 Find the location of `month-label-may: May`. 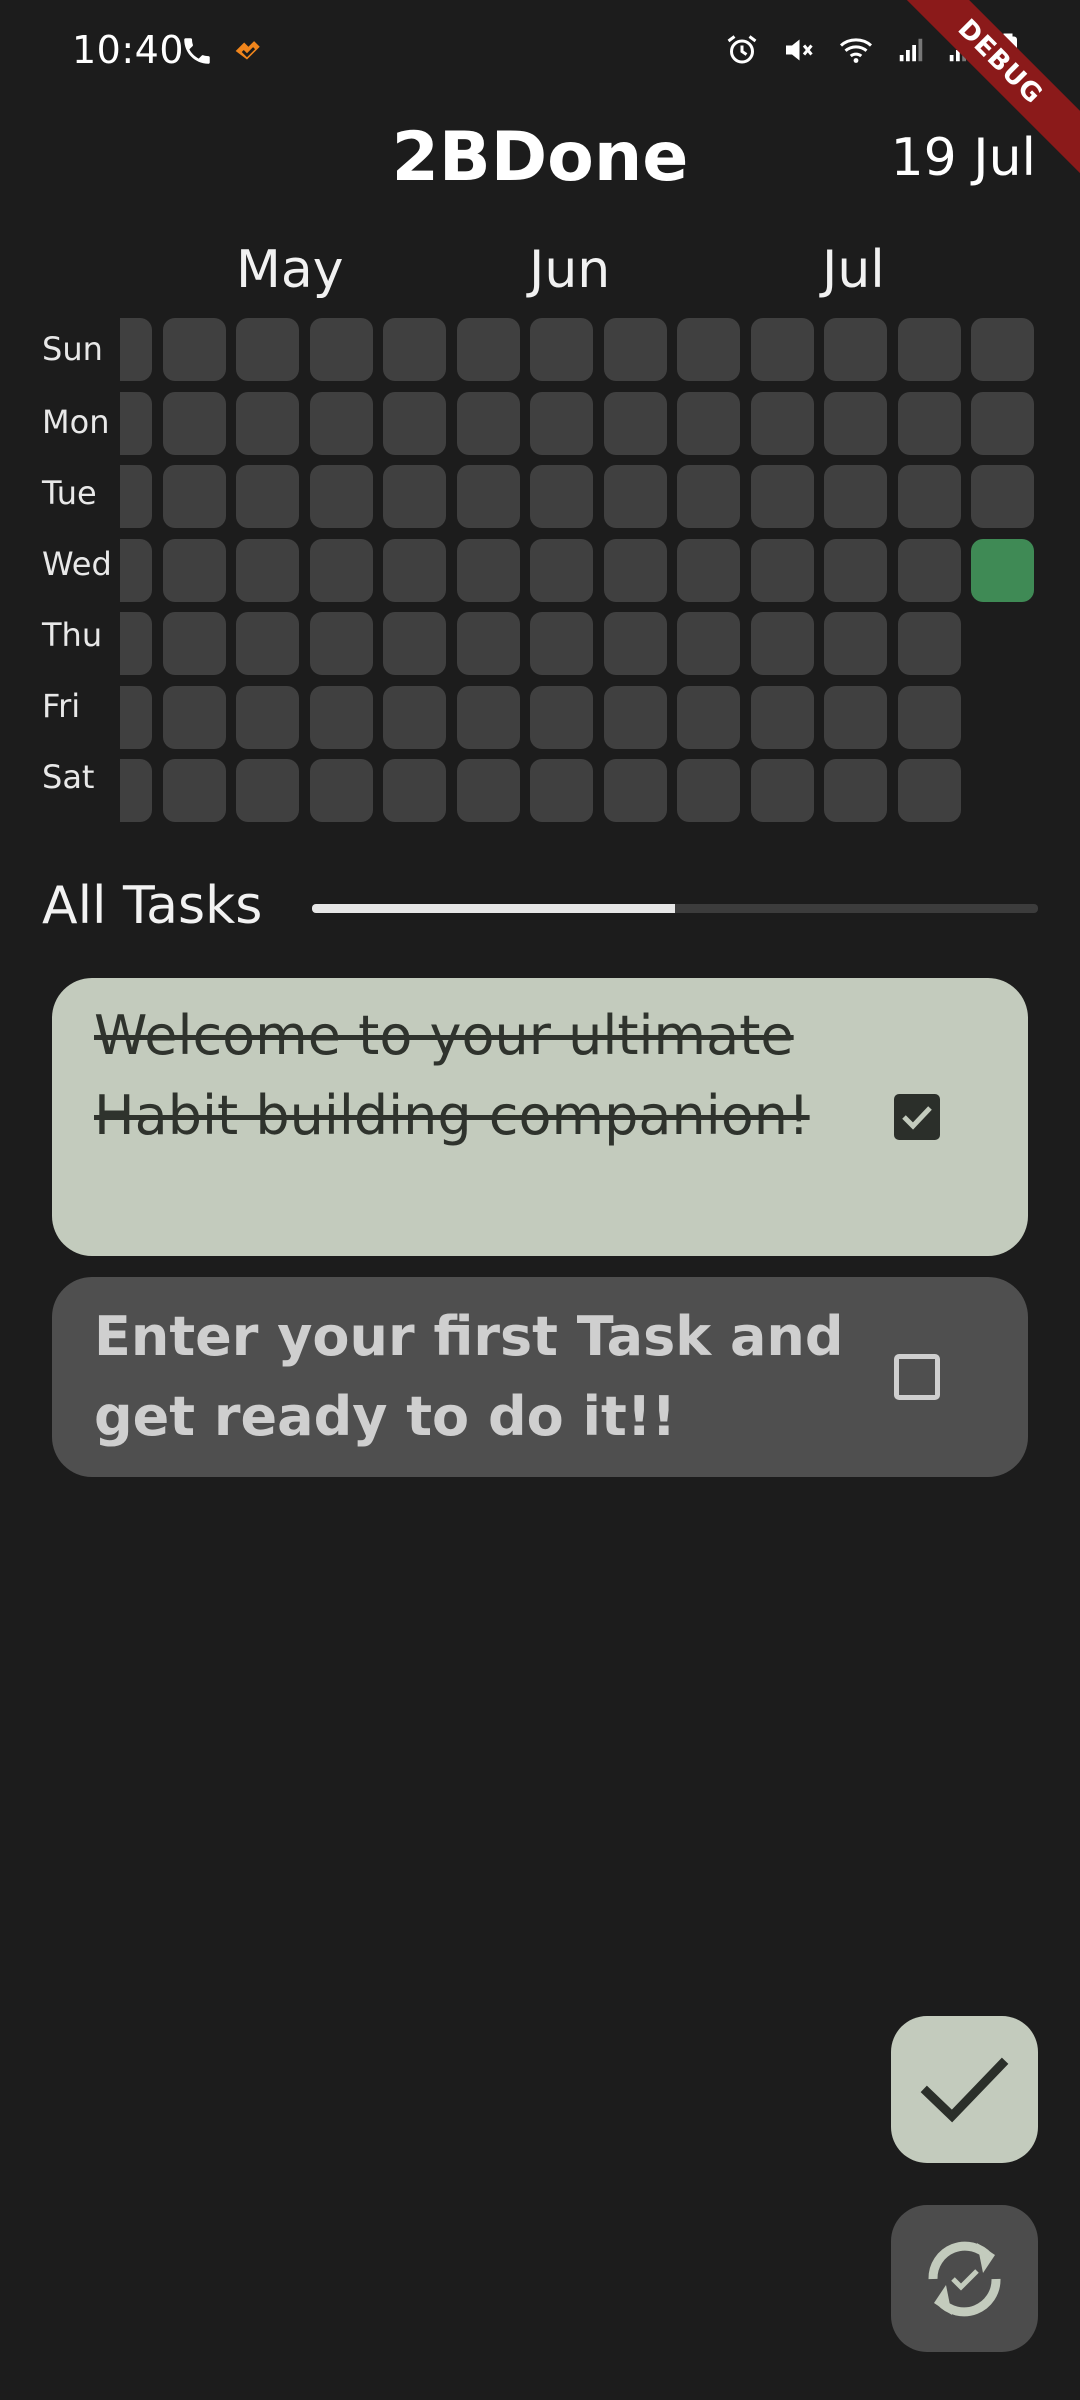

month-label-may: May is located at coordinates (290, 270).